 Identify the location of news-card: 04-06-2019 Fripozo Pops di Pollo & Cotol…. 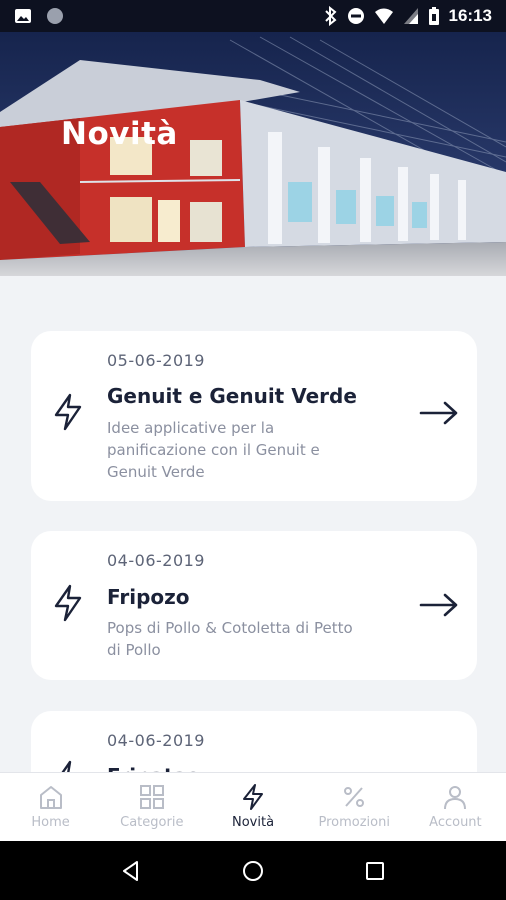
(254, 605).